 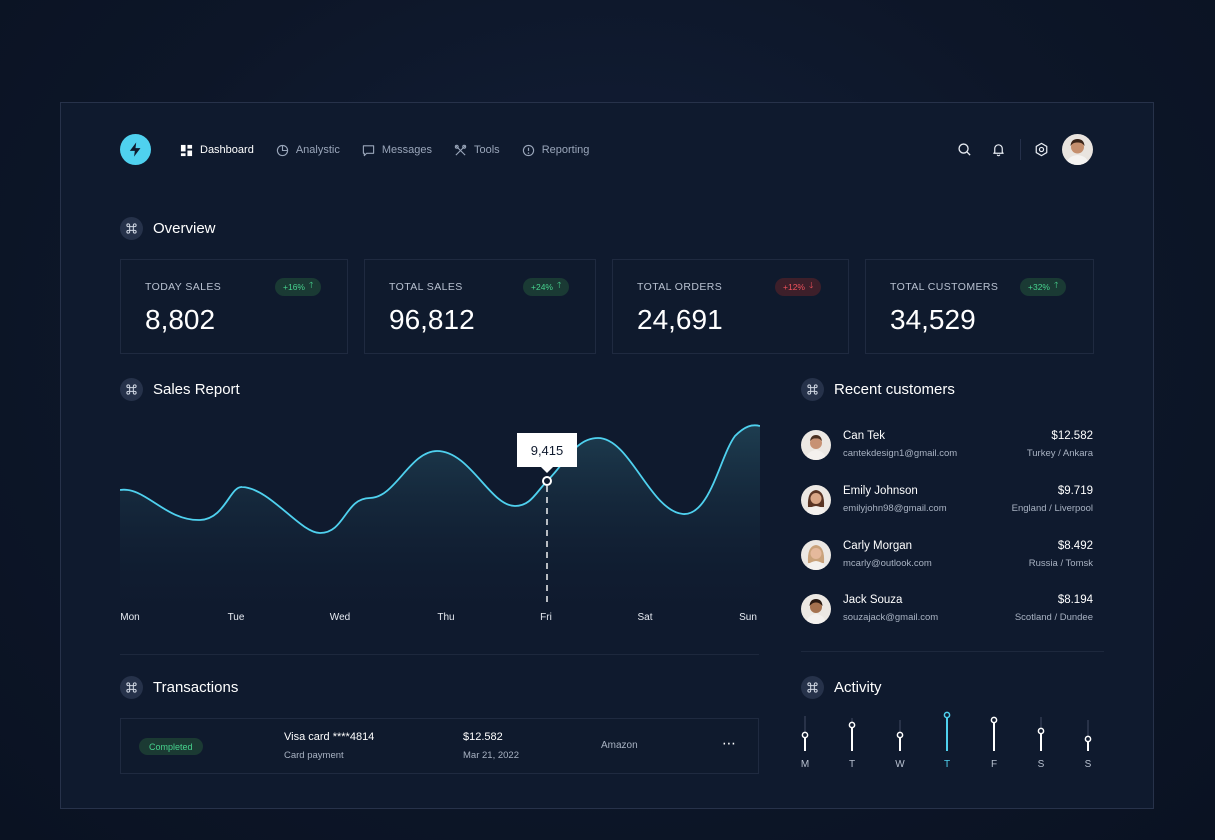 I want to click on activity-day-label: T, so click(x=852, y=764).